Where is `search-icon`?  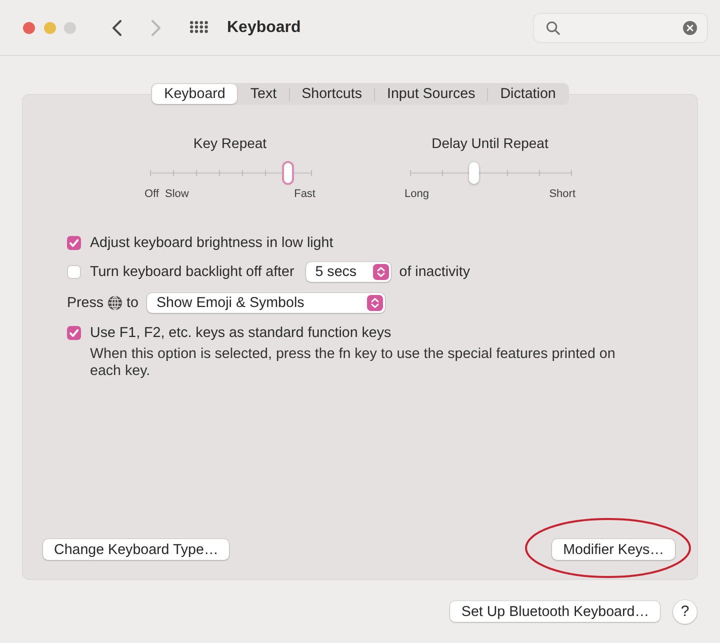
search-icon is located at coordinates (553, 27).